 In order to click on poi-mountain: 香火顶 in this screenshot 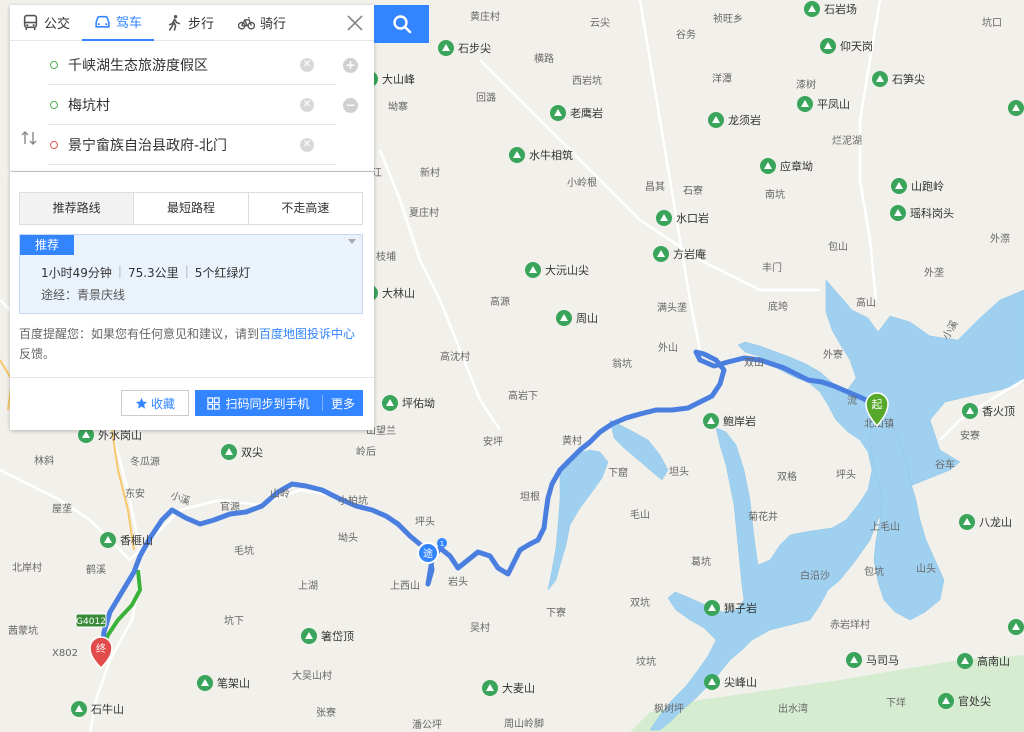, I will do `click(988, 411)`.